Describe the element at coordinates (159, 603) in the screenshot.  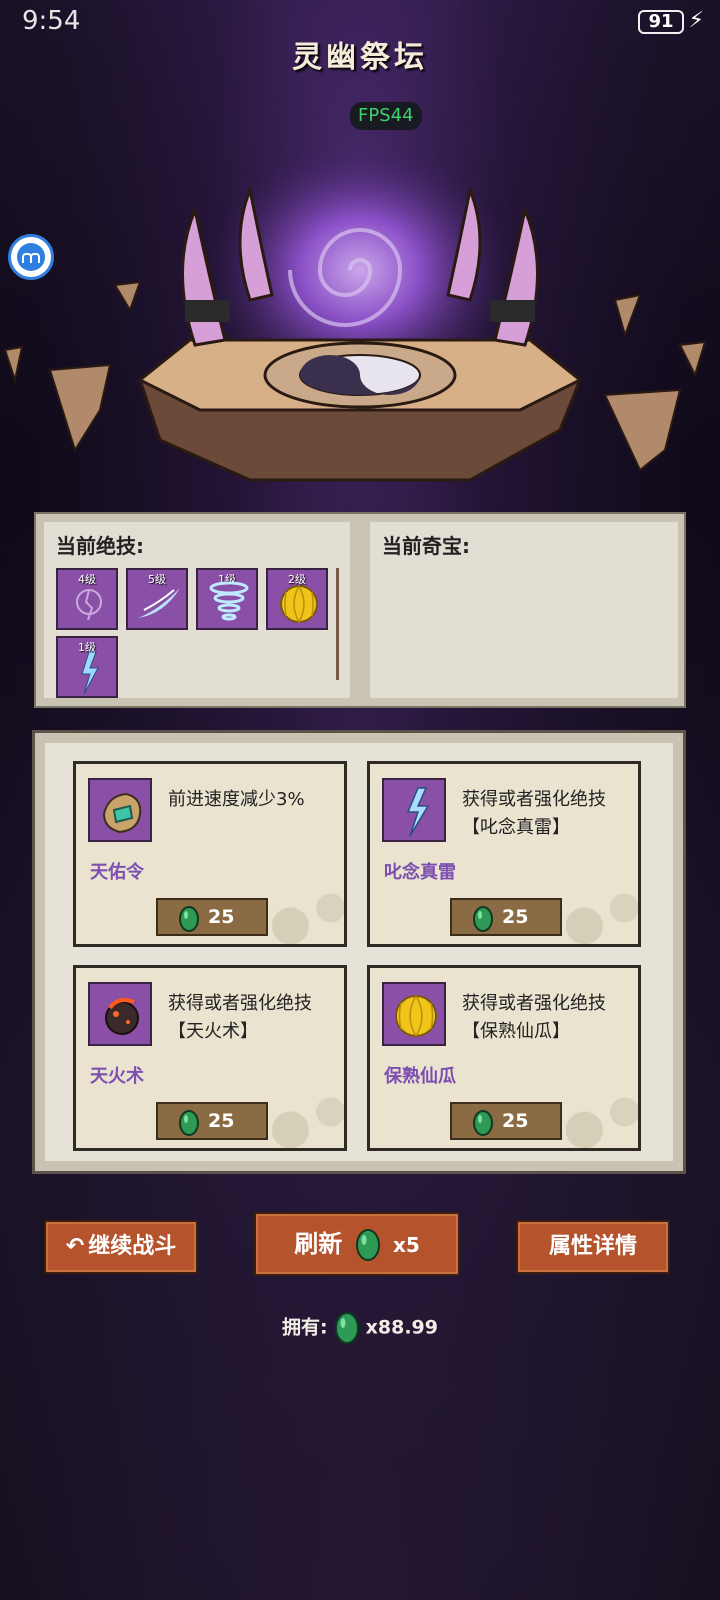
I see `wind-blade-icon` at that location.